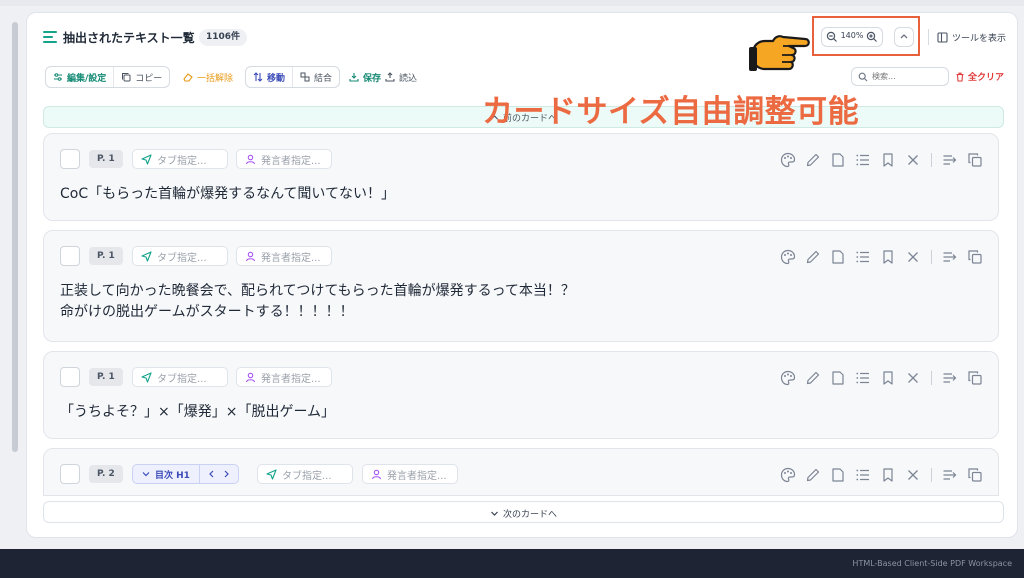 This screenshot has width=1024, height=578. Describe the element at coordinates (215, 78) in the screenshot. I see `bulk-release-label: 一括解除` at that location.